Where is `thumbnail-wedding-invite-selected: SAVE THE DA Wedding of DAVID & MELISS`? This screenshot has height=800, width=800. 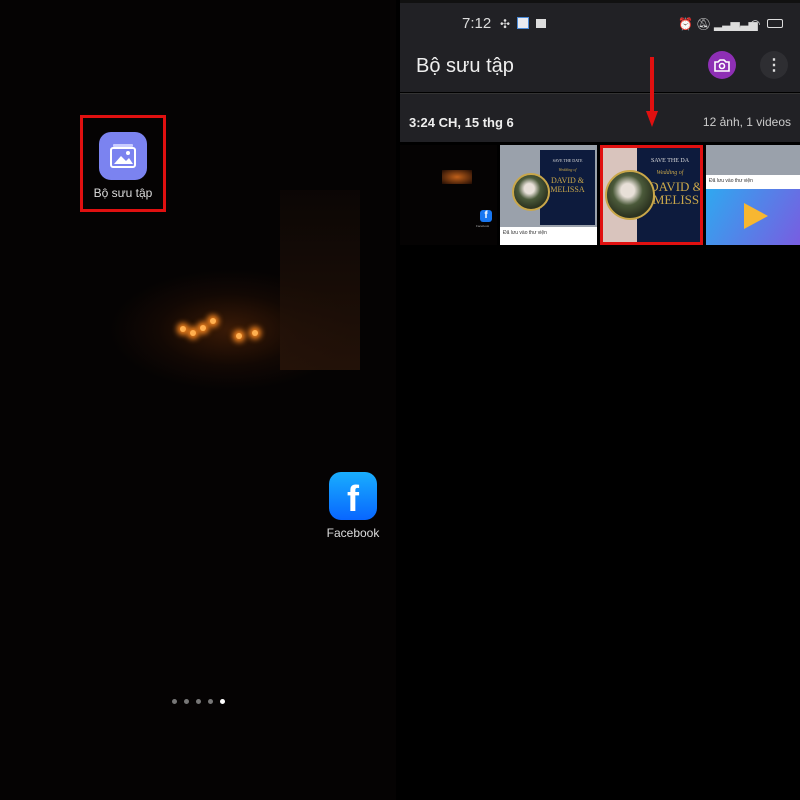
thumbnail-wedding-invite-selected: SAVE THE DA Wedding of DAVID & MELISS is located at coordinates (651, 195).